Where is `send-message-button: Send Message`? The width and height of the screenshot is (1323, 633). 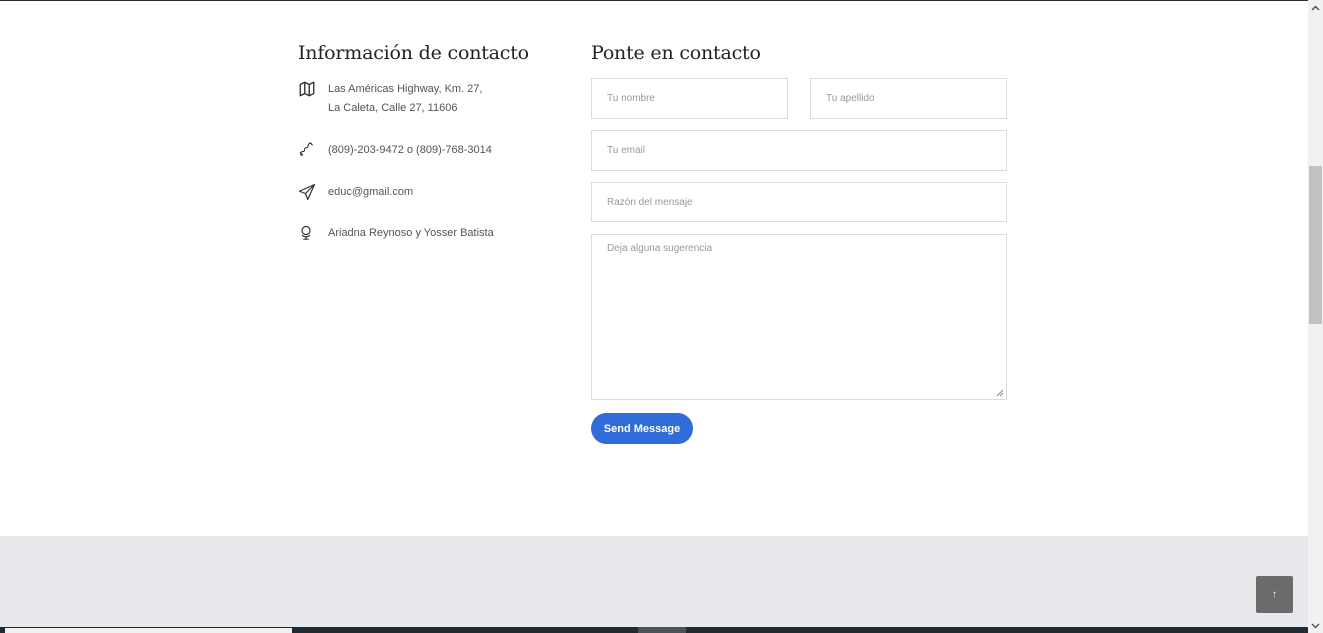
send-message-button: Send Message is located at coordinates (642, 428).